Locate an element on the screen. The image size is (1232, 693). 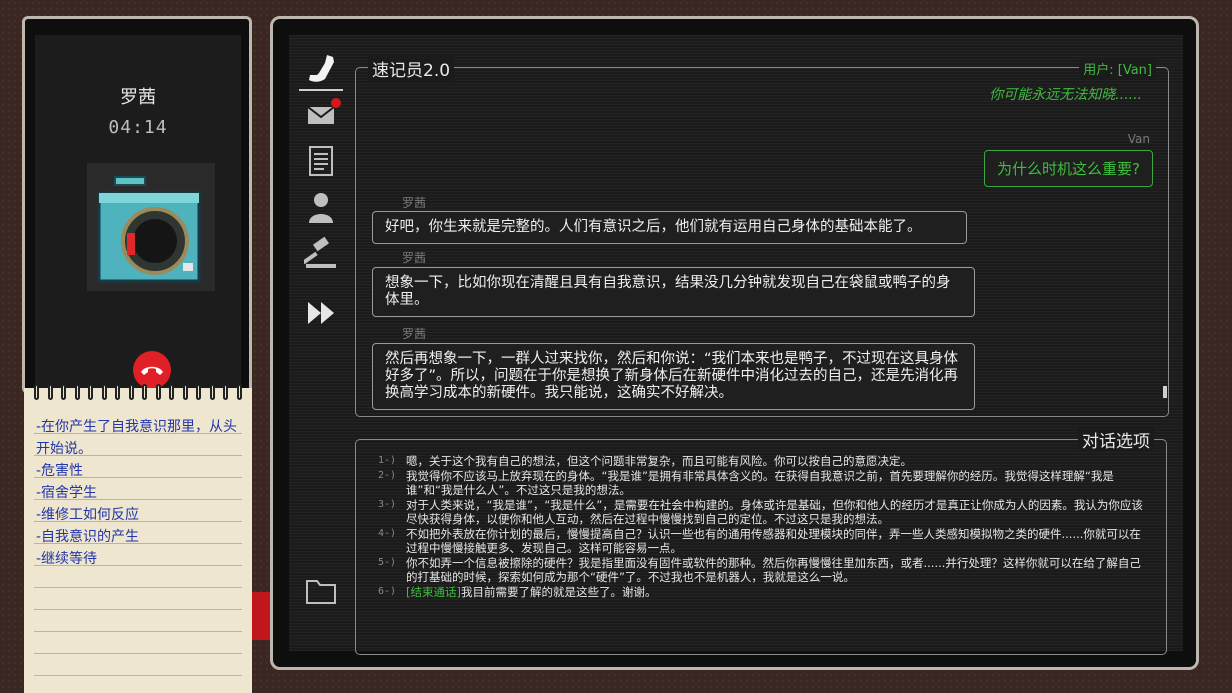
phone-panel: 罗茜 04:14 is located at coordinates (137, 205).